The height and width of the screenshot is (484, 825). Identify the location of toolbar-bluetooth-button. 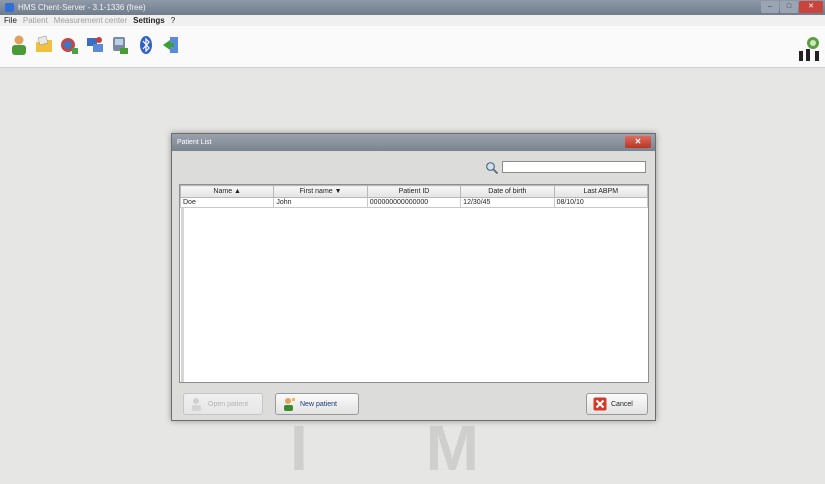
(145, 45).